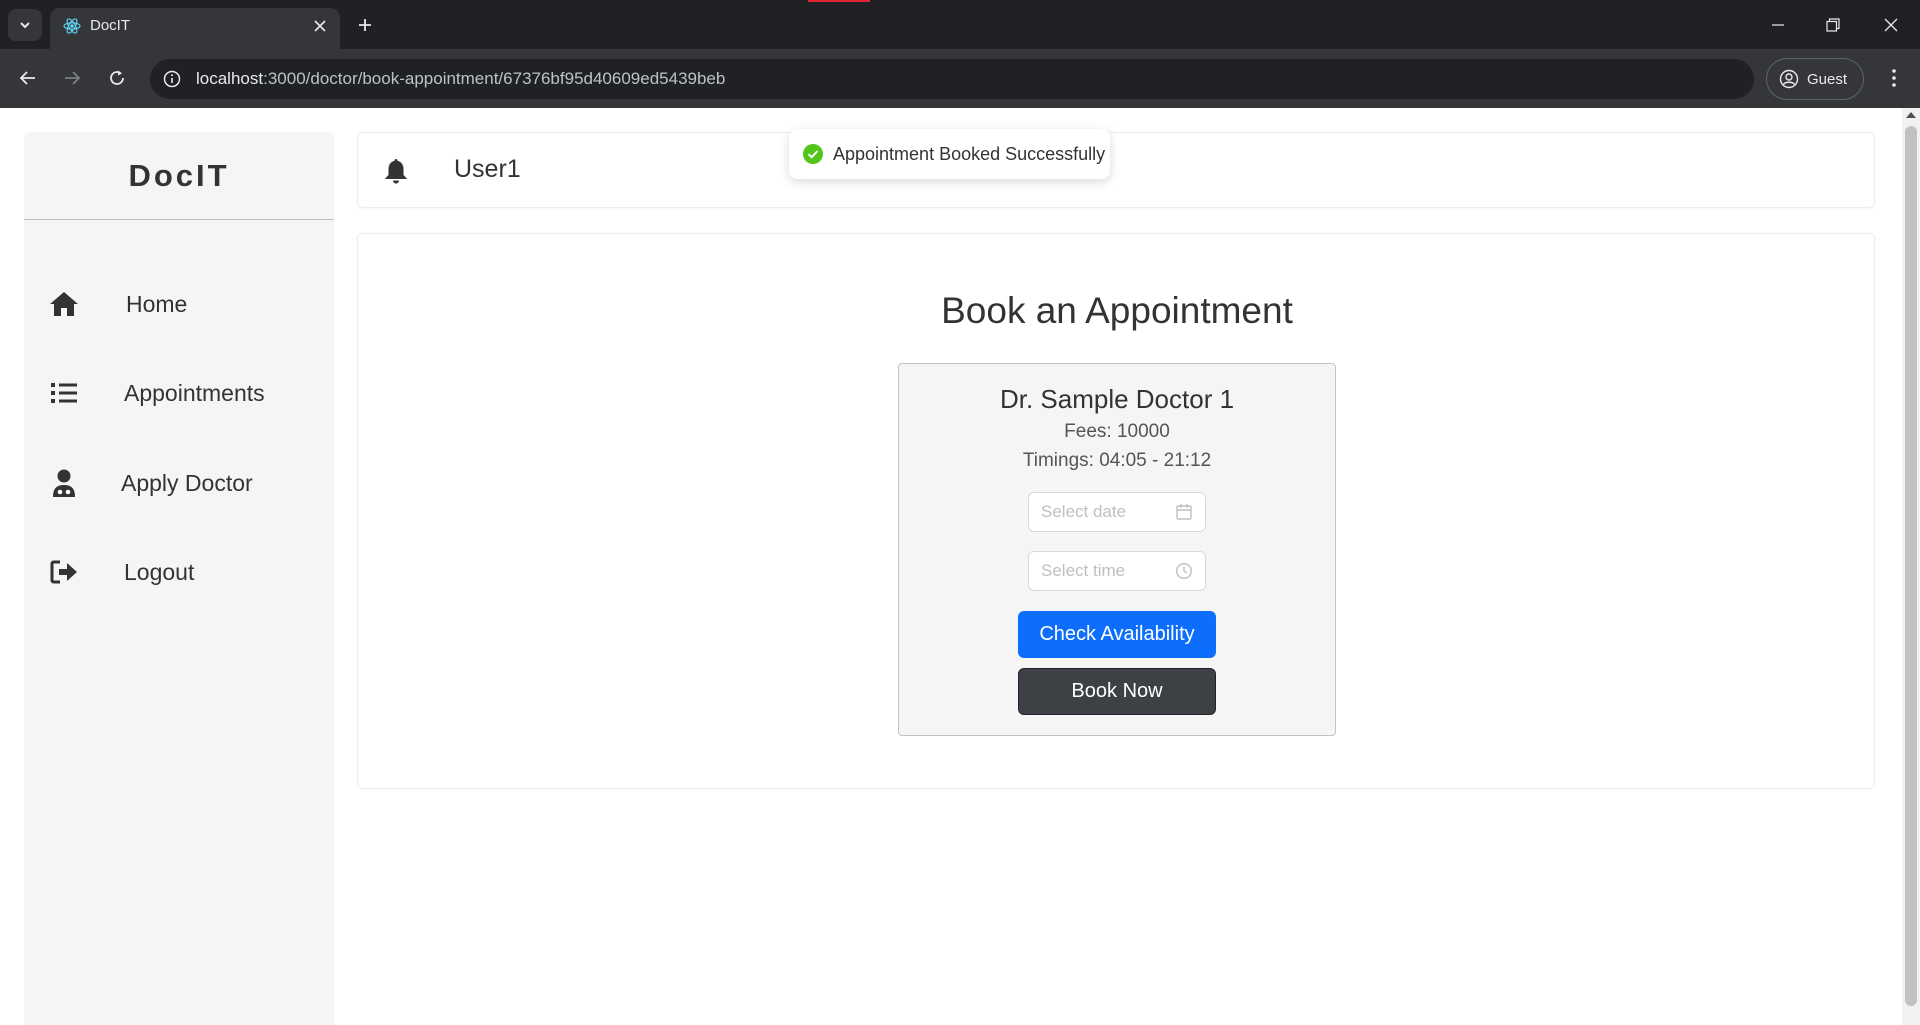  What do you see at coordinates (195, 28) in the screenshot?
I see `browser-tab: DocIT` at bounding box center [195, 28].